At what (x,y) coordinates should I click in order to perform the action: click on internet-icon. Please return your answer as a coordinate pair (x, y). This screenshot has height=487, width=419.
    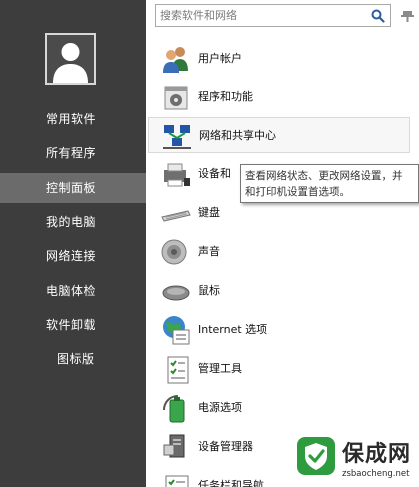
    Looking at the image, I should click on (176, 330).